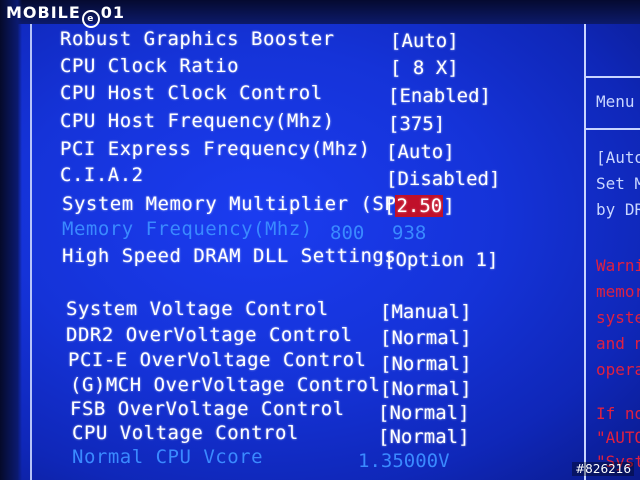 This screenshot has height=480, width=640. What do you see at coordinates (424, 413) in the screenshot?
I see `setting-value-fsb-overvoltage: [Normal]` at bounding box center [424, 413].